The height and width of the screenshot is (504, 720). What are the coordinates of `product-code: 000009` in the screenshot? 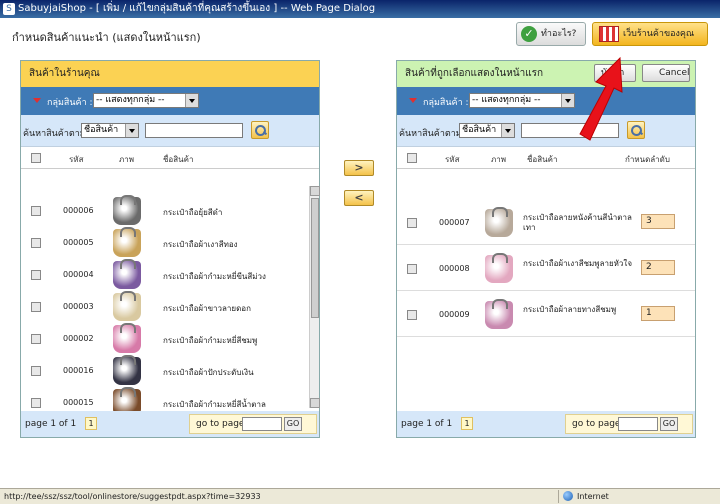 It's located at (454, 314).